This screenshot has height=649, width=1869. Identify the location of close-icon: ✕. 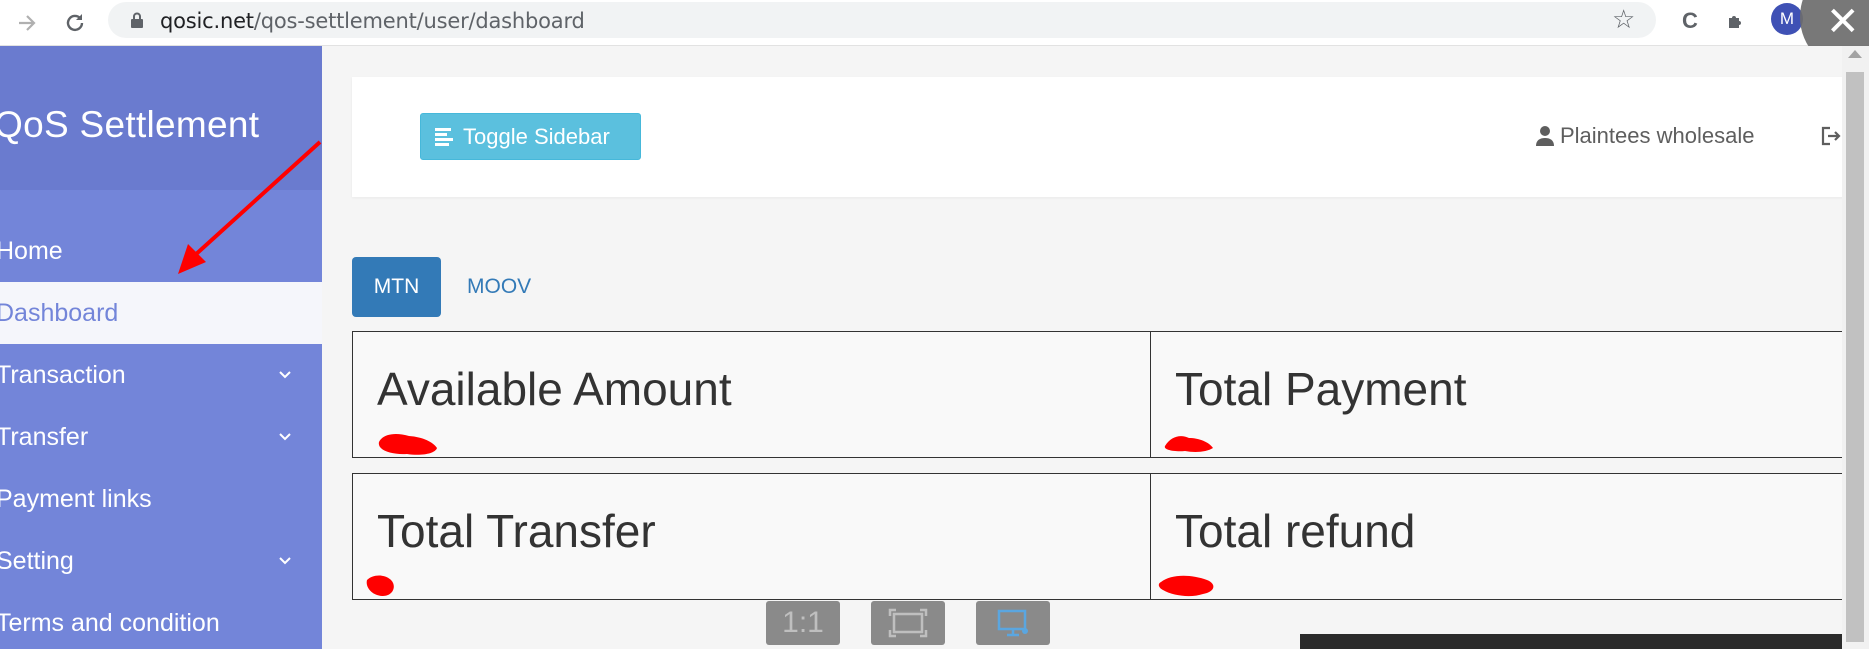
(1843, 22).